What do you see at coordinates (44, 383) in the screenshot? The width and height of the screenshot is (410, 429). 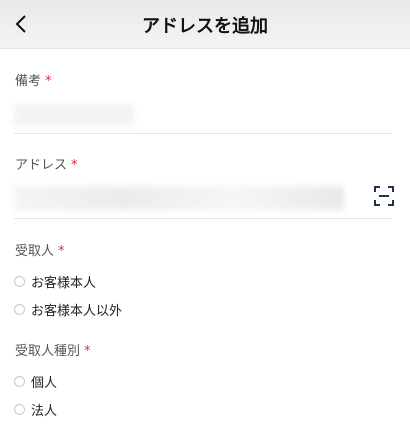 I see `radio-label: 個人` at bounding box center [44, 383].